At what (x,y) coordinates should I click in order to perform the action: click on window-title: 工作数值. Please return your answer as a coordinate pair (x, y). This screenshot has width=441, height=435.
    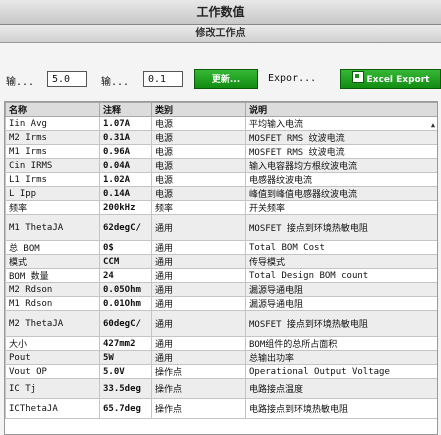
    Looking at the image, I should click on (220, 12).